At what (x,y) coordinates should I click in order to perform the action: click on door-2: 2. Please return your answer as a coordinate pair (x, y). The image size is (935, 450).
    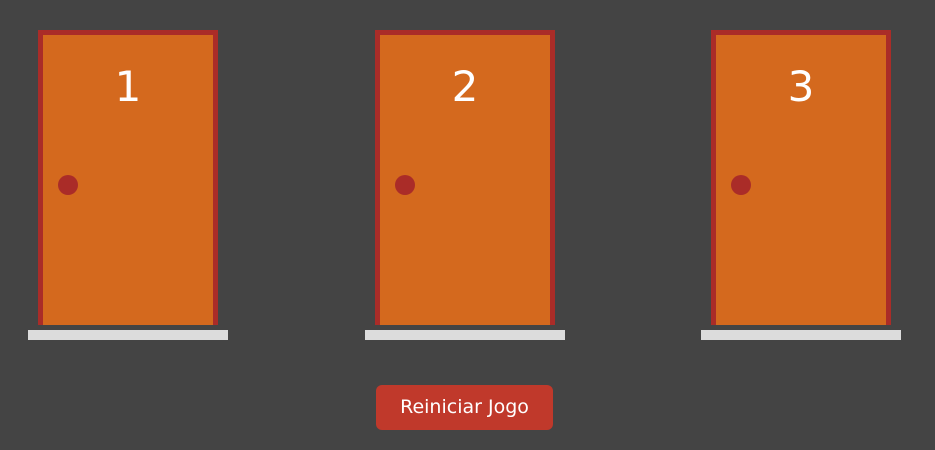
    Looking at the image, I should click on (465, 177).